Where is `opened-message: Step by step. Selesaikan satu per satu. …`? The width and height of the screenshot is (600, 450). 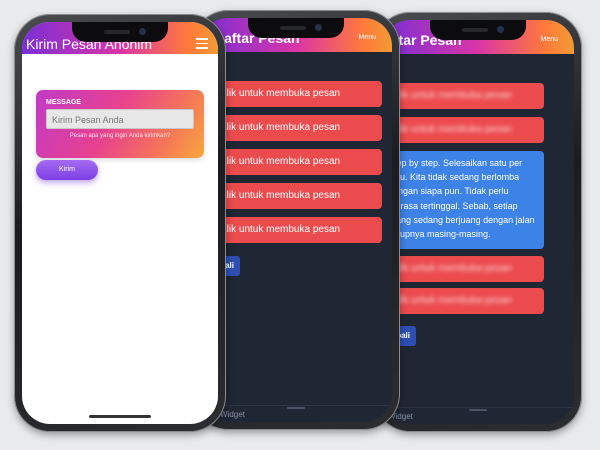 opened-message: Step by step. Selesaikan satu per satu. … is located at coordinates (463, 200).